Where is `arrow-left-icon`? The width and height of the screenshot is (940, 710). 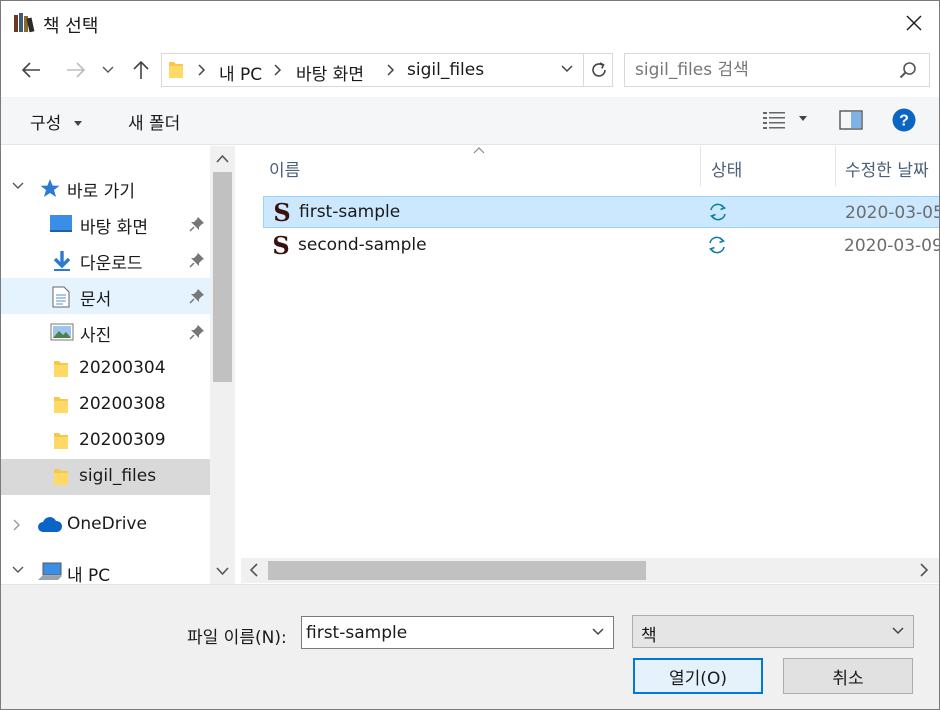
arrow-left-icon is located at coordinates (30, 70).